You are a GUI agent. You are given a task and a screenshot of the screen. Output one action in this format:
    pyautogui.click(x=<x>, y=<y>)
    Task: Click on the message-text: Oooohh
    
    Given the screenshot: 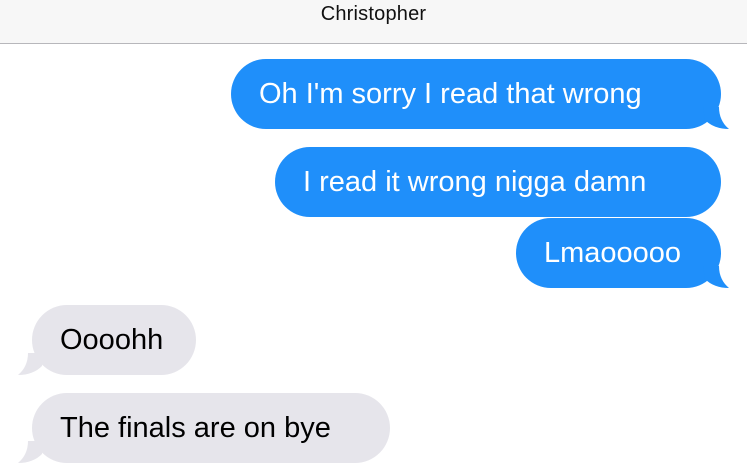 What is the action you would take?
    pyautogui.click(x=112, y=340)
    